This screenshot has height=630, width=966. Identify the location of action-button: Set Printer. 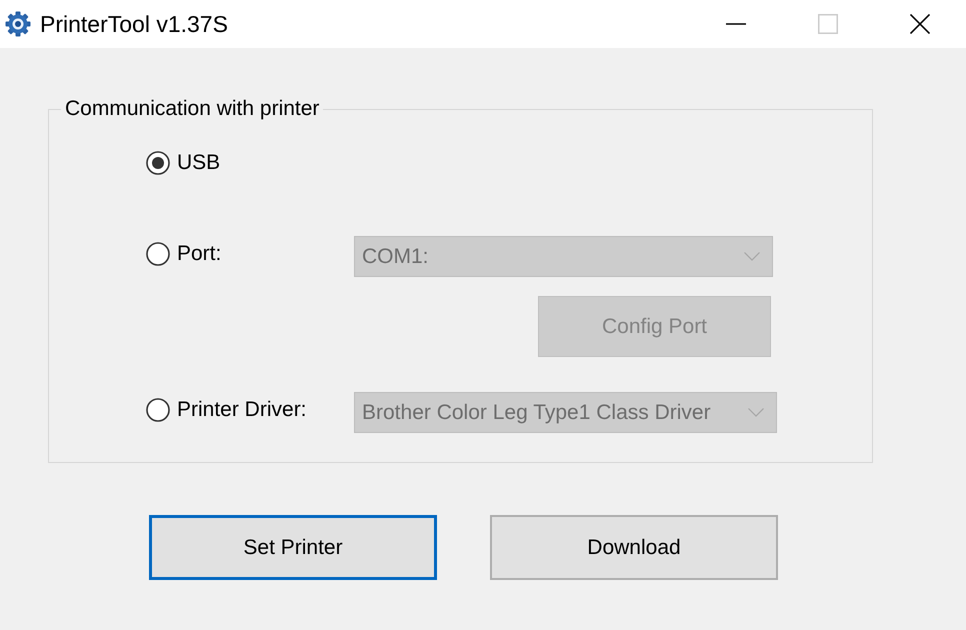
(293, 547).